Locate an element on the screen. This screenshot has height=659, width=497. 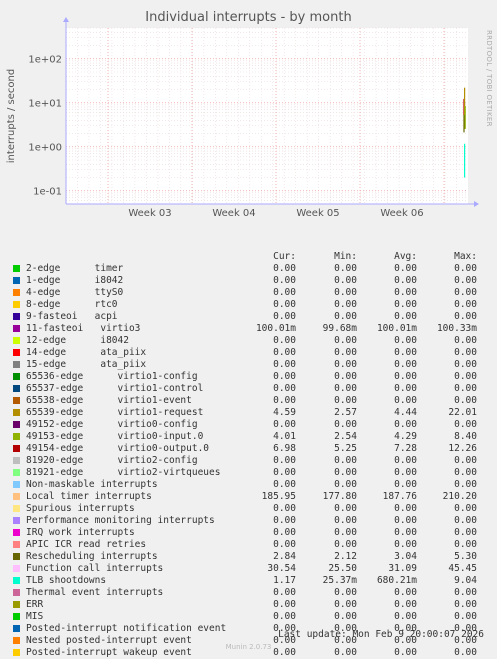
col-cur: Cur: is located at coordinates (284, 256).